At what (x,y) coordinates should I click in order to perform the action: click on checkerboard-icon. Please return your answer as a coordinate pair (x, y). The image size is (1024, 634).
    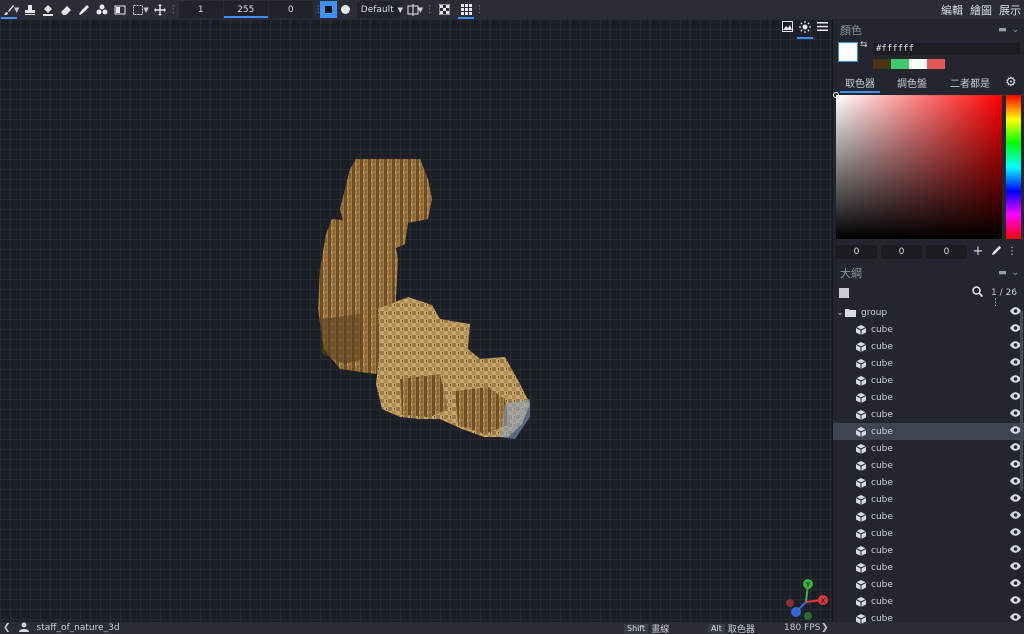
    Looking at the image, I should click on (444, 9).